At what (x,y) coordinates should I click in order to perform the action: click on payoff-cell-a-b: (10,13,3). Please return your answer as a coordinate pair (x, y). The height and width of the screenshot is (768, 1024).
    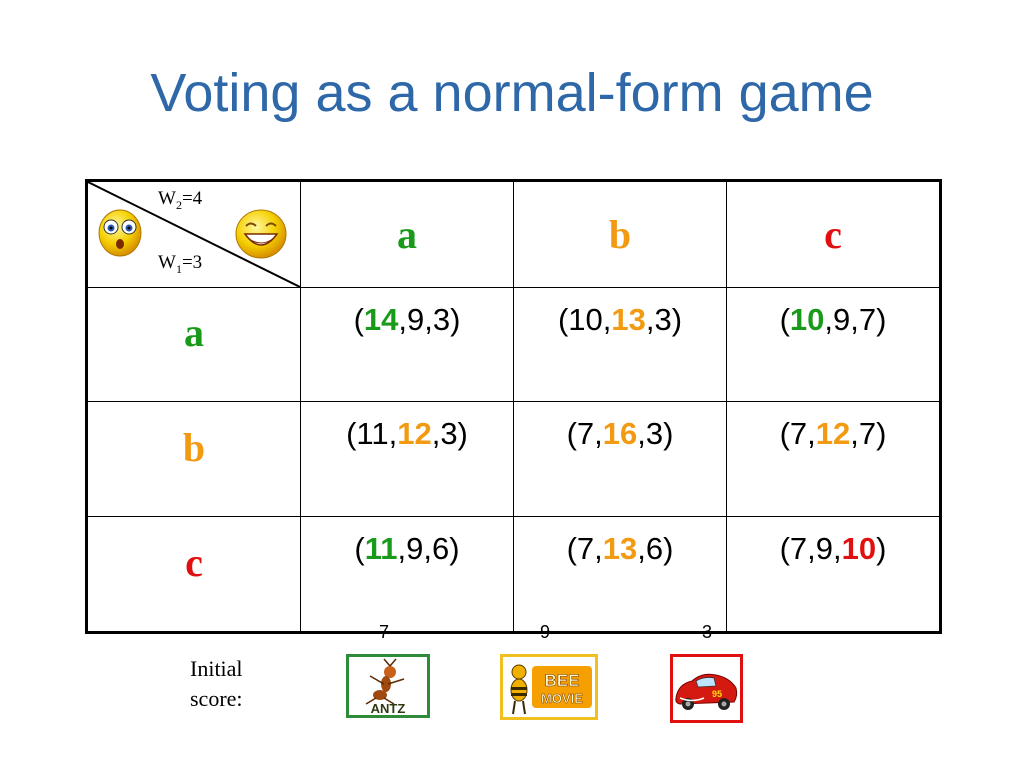
    Looking at the image, I should click on (620, 344).